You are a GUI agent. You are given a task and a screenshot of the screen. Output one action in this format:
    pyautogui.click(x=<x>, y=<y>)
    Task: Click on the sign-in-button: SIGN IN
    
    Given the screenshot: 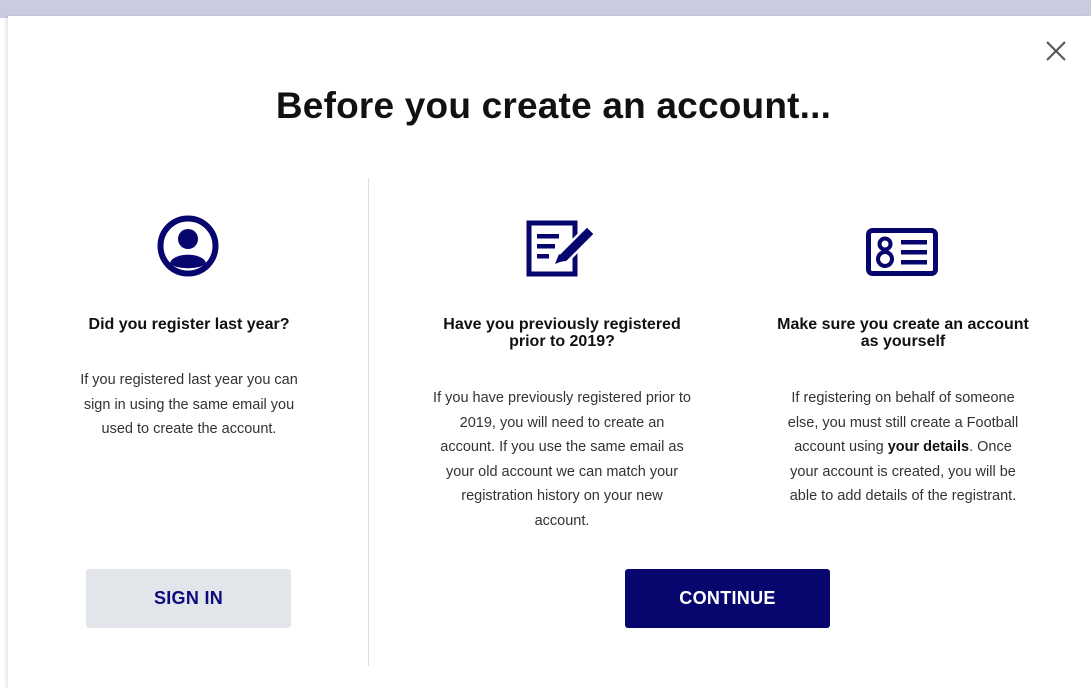 What is the action you would take?
    pyautogui.click(x=188, y=598)
    